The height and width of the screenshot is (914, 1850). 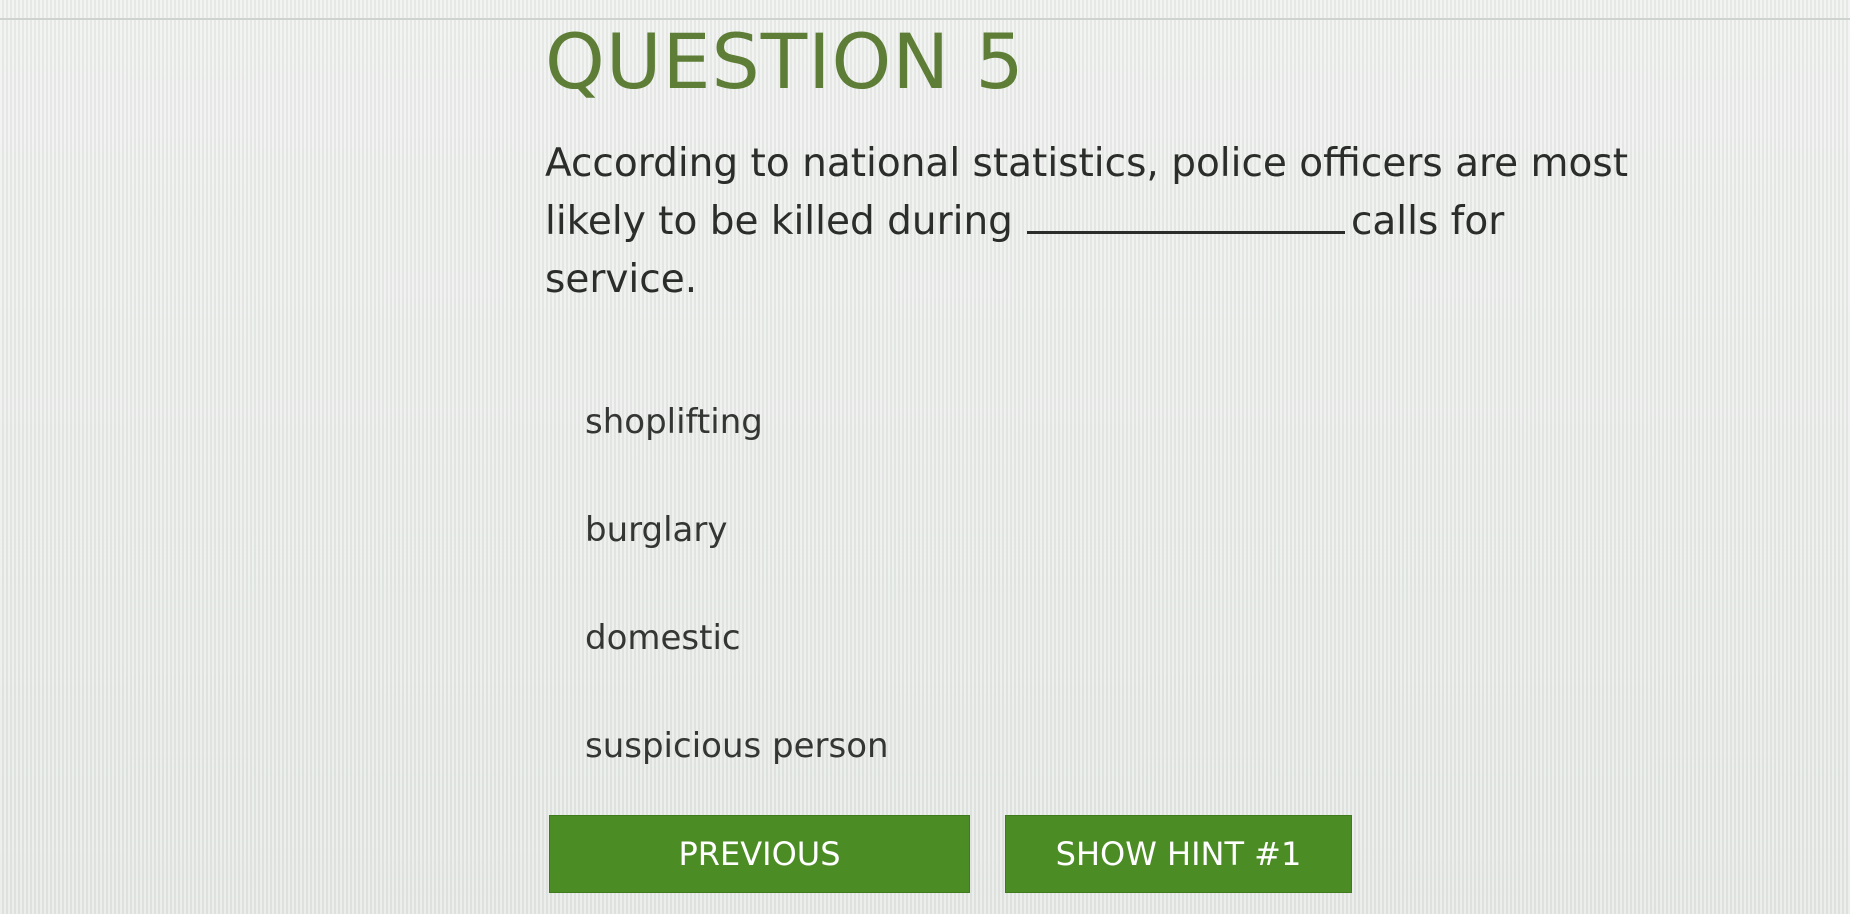 I want to click on question-title: QUESTION 5, so click(x=785, y=61).